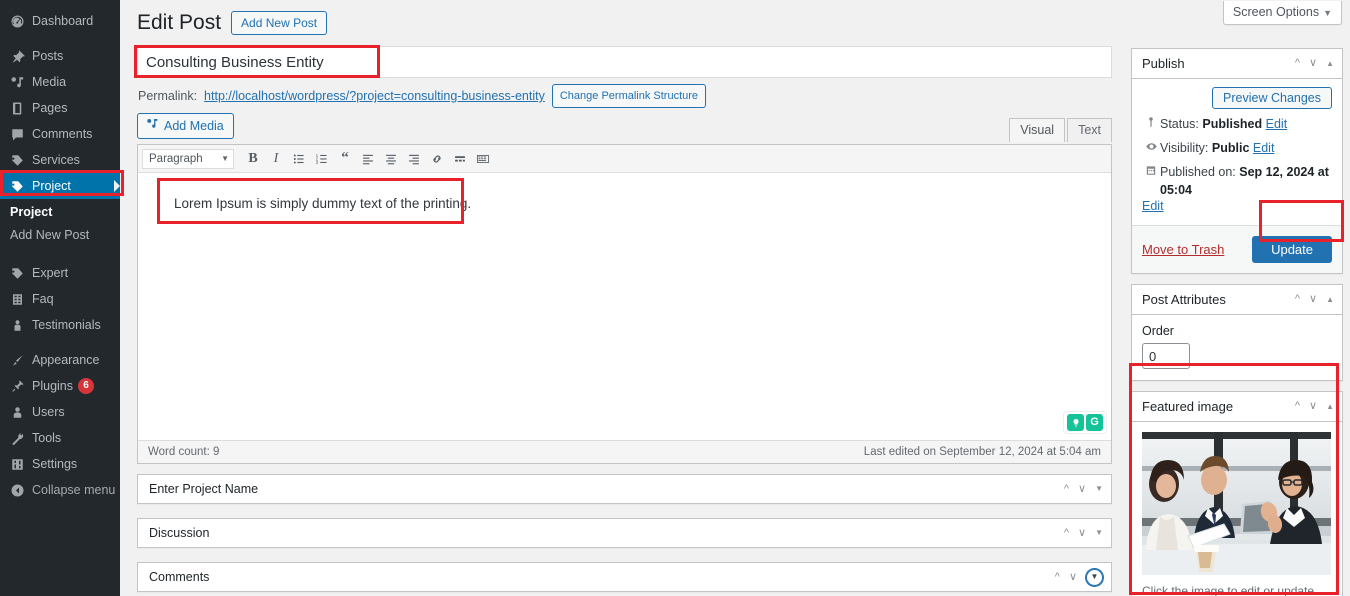 This screenshot has height=596, width=1350. What do you see at coordinates (1153, 206) in the screenshot?
I see `published-edit-link: Edit` at bounding box center [1153, 206].